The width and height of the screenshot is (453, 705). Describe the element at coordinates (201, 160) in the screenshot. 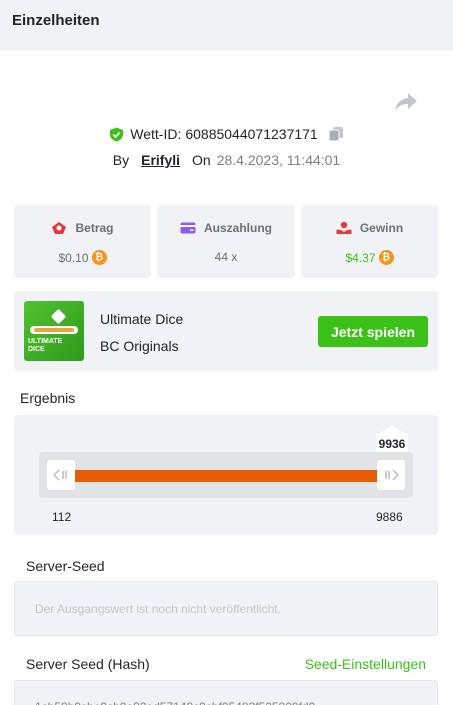

I see `on-label: On` at that location.